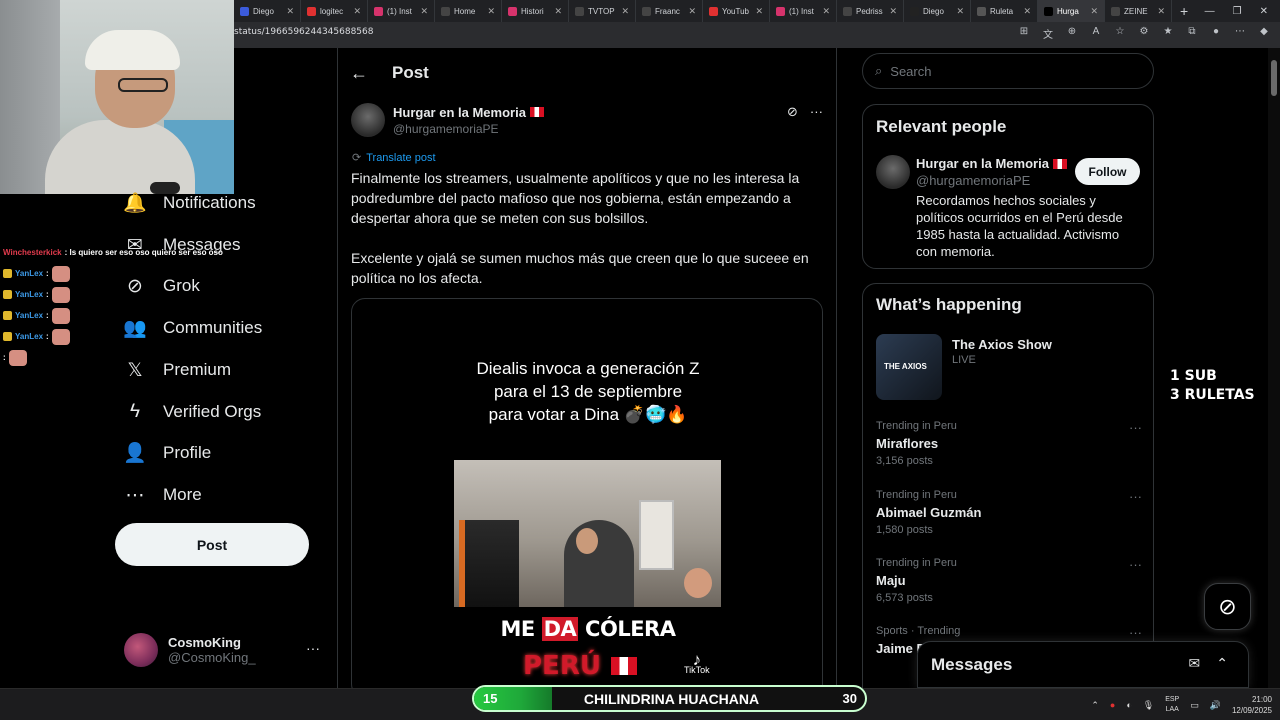 This screenshot has height=720, width=1280. Describe the element at coordinates (167, 453) in the screenshot. I see `nav-item-profile: 👤 Profile` at that location.